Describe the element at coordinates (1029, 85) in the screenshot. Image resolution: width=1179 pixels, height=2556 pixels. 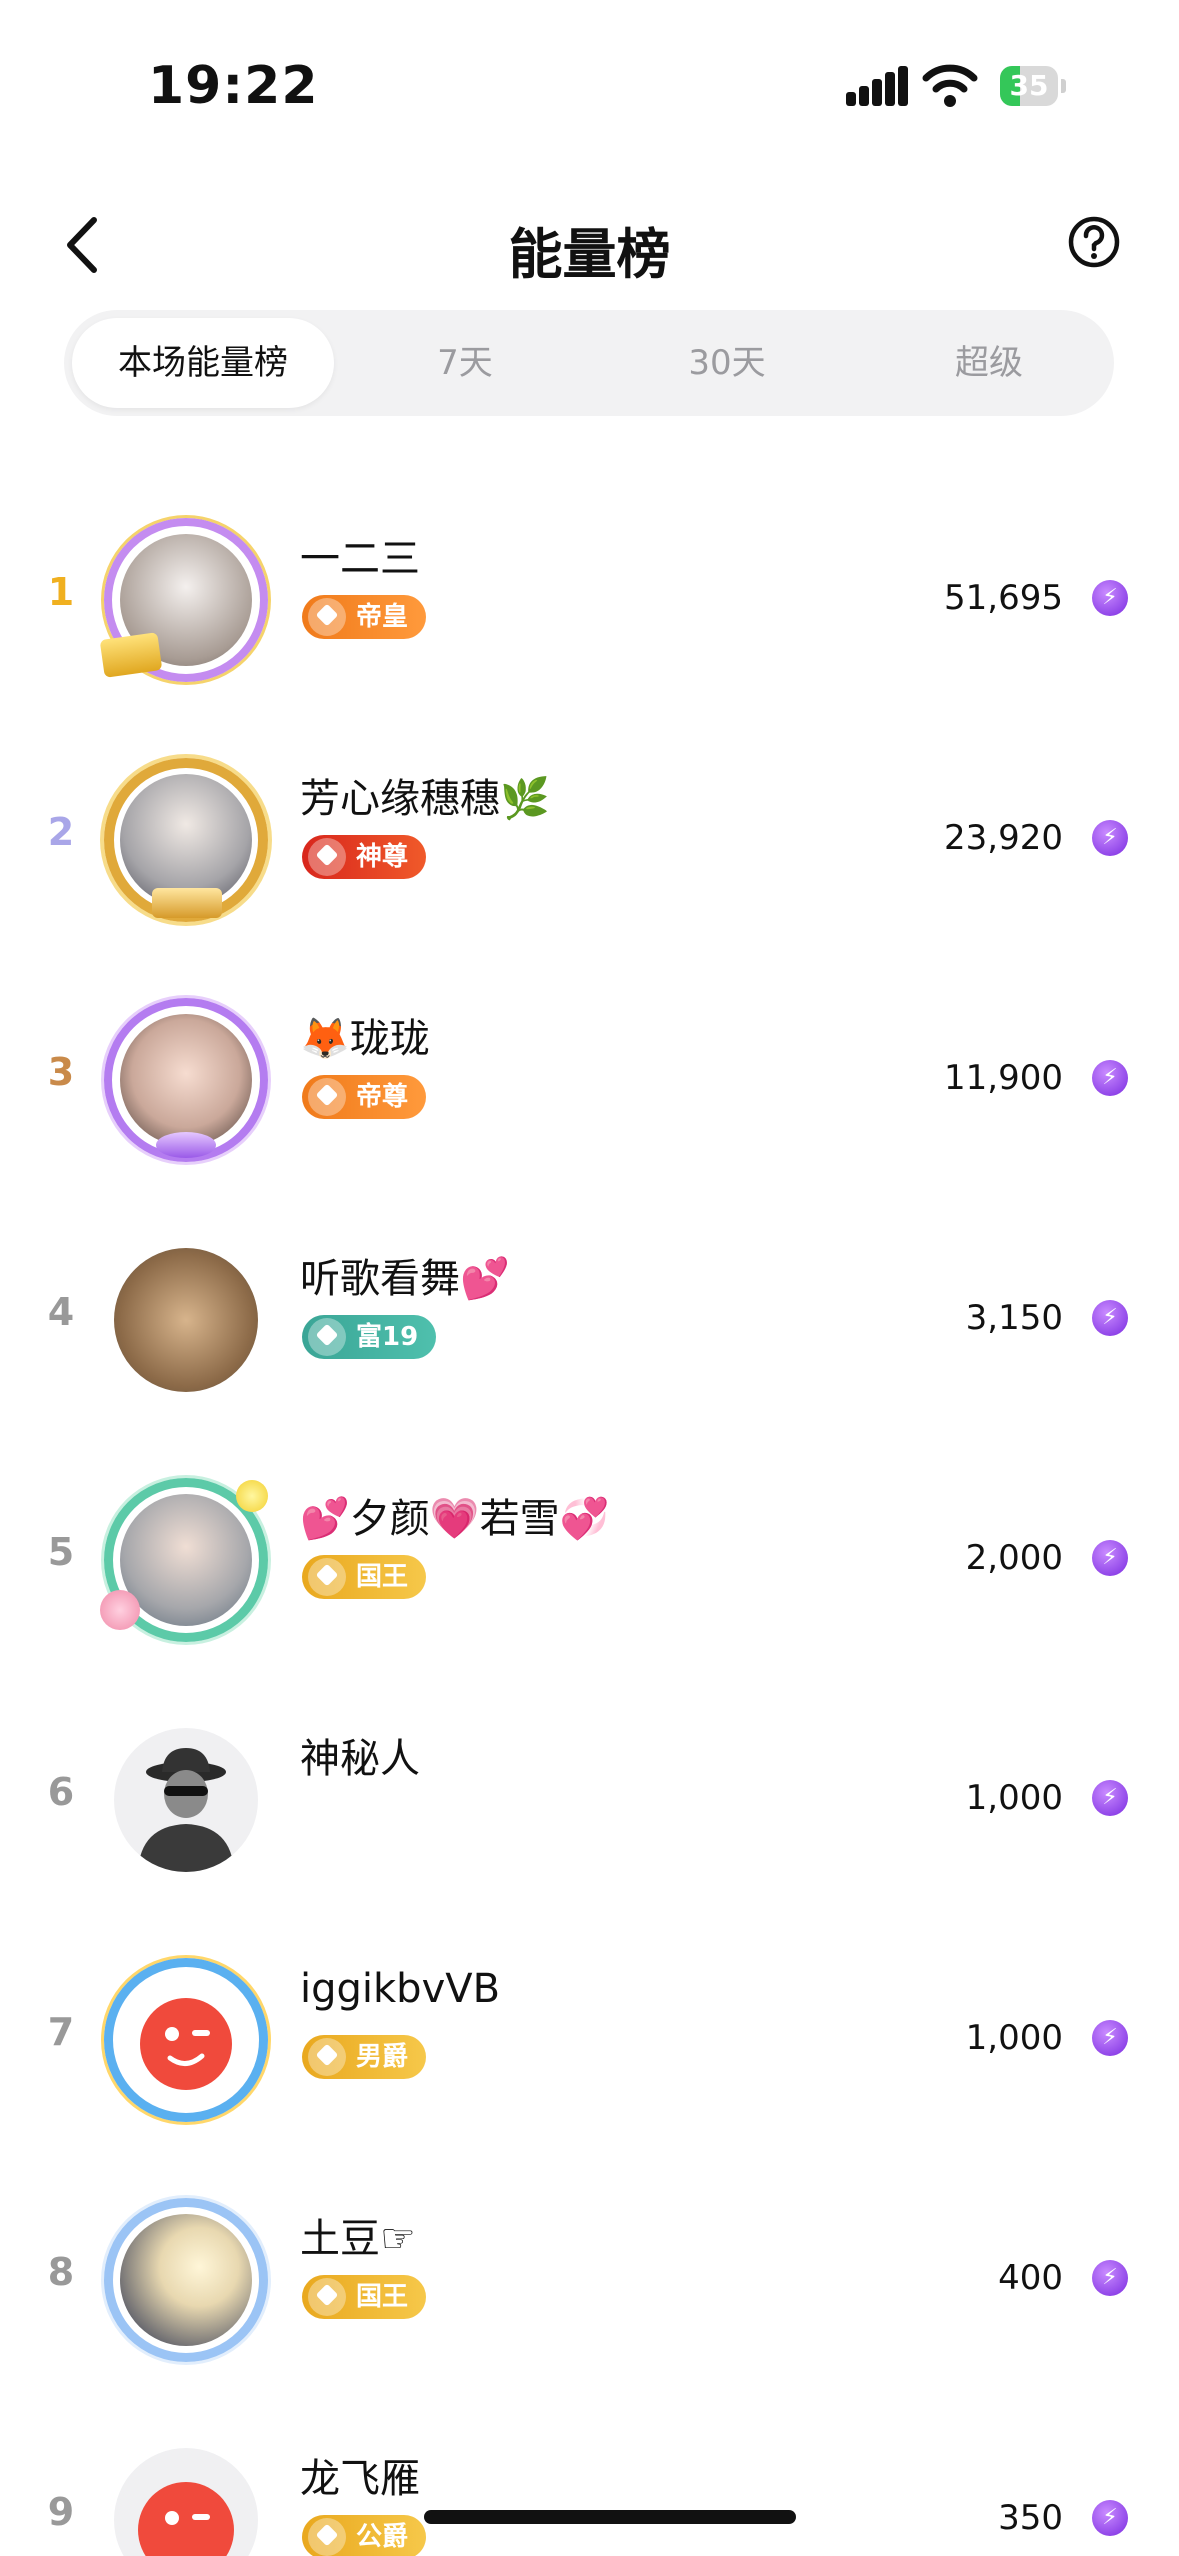
I see `battery-level: 35` at that location.